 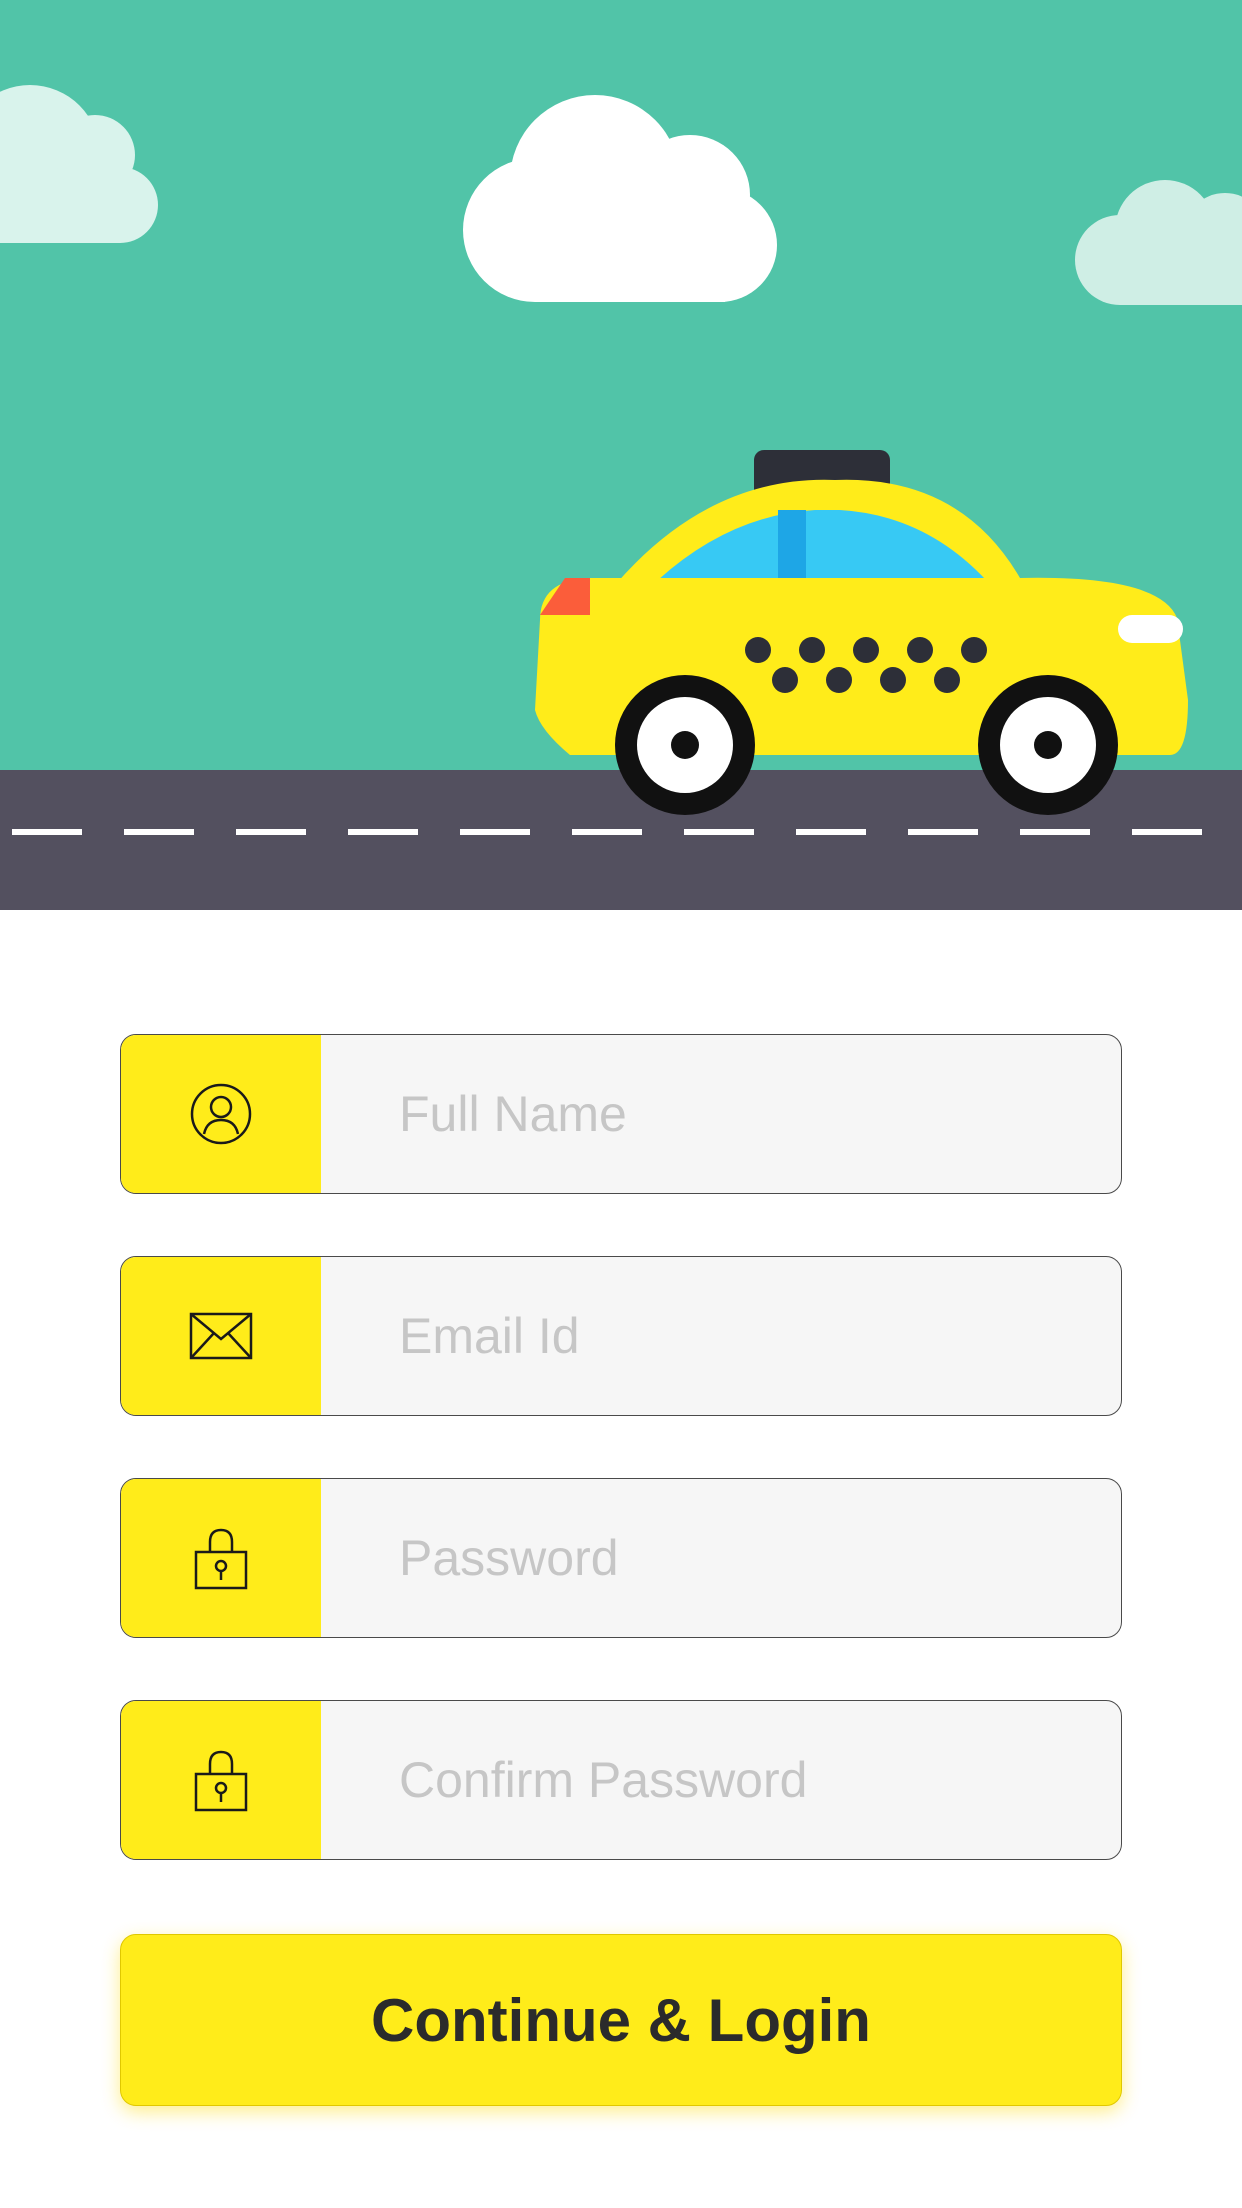 What do you see at coordinates (721, 1558) in the screenshot?
I see `password-input` at bounding box center [721, 1558].